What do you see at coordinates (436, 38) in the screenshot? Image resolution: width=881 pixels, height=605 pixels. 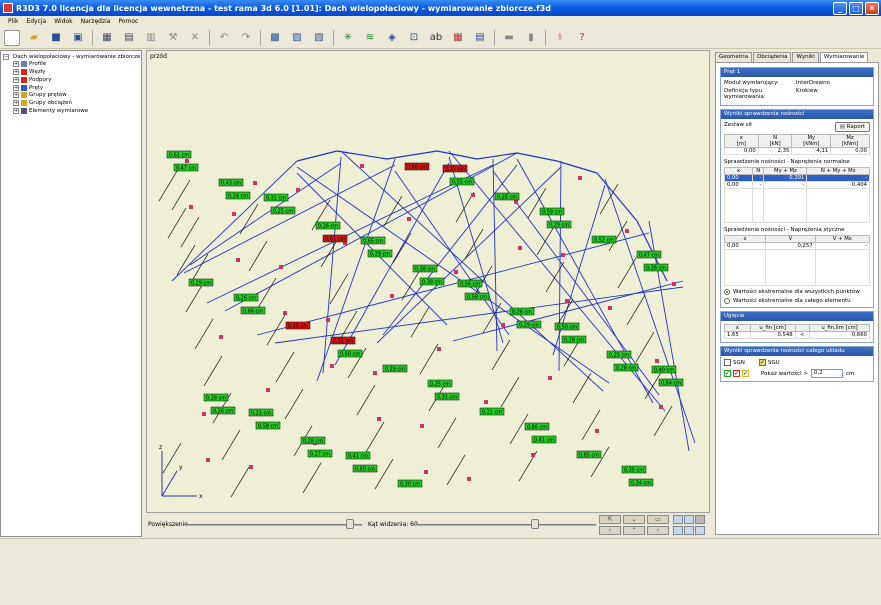 I see `ab-icon: ab` at bounding box center [436, 38].